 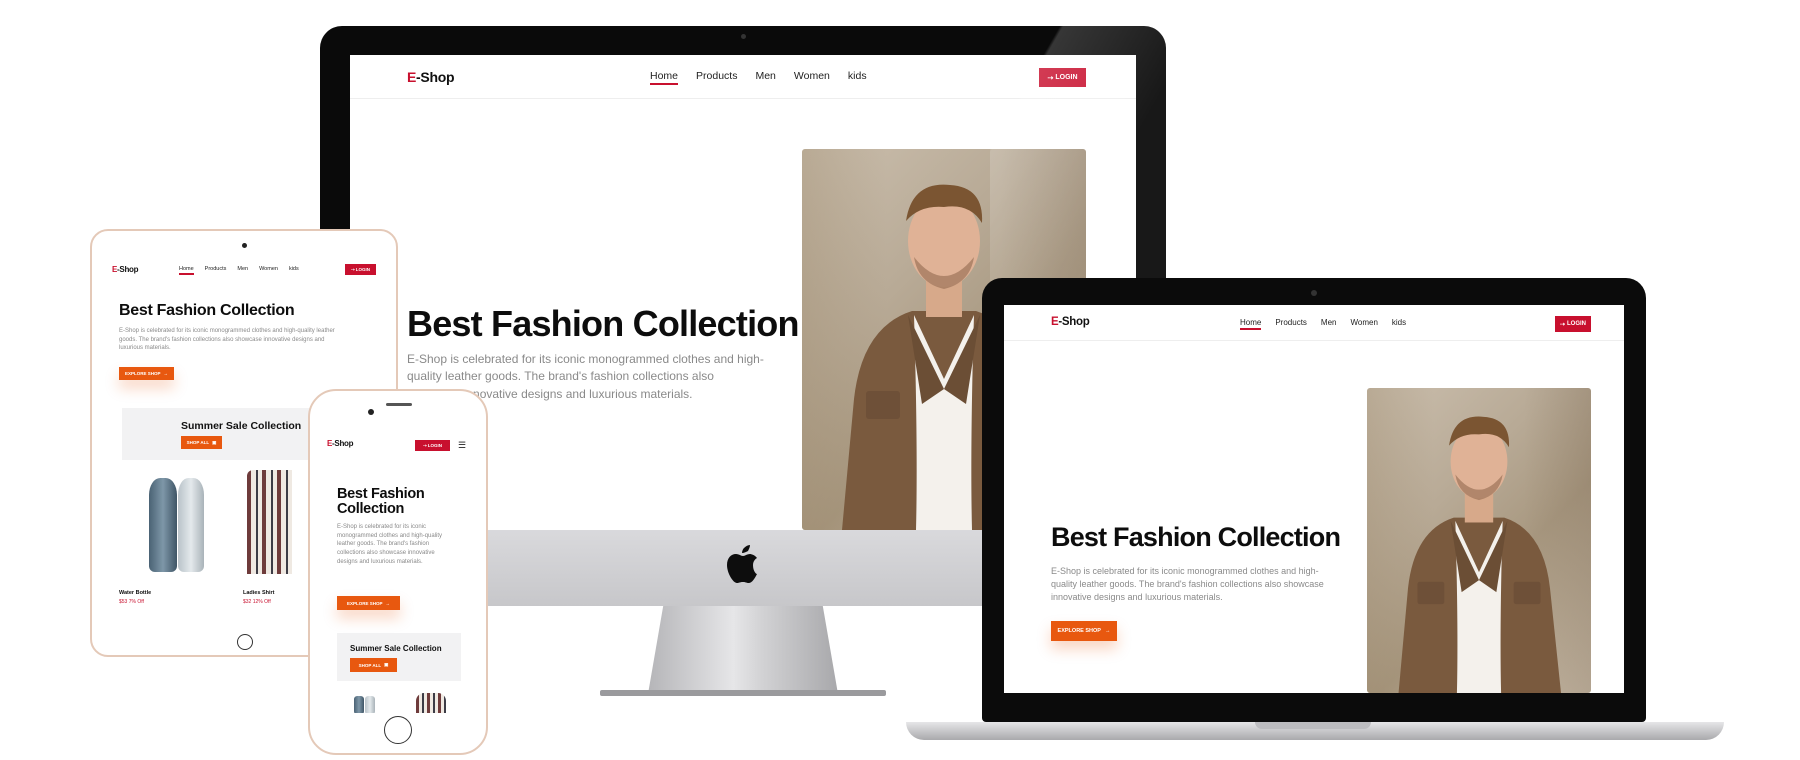 What do you see at coordinates (398, 730) in the screenshot?
I see `phone-home-button` at bounding box center [398, 730].